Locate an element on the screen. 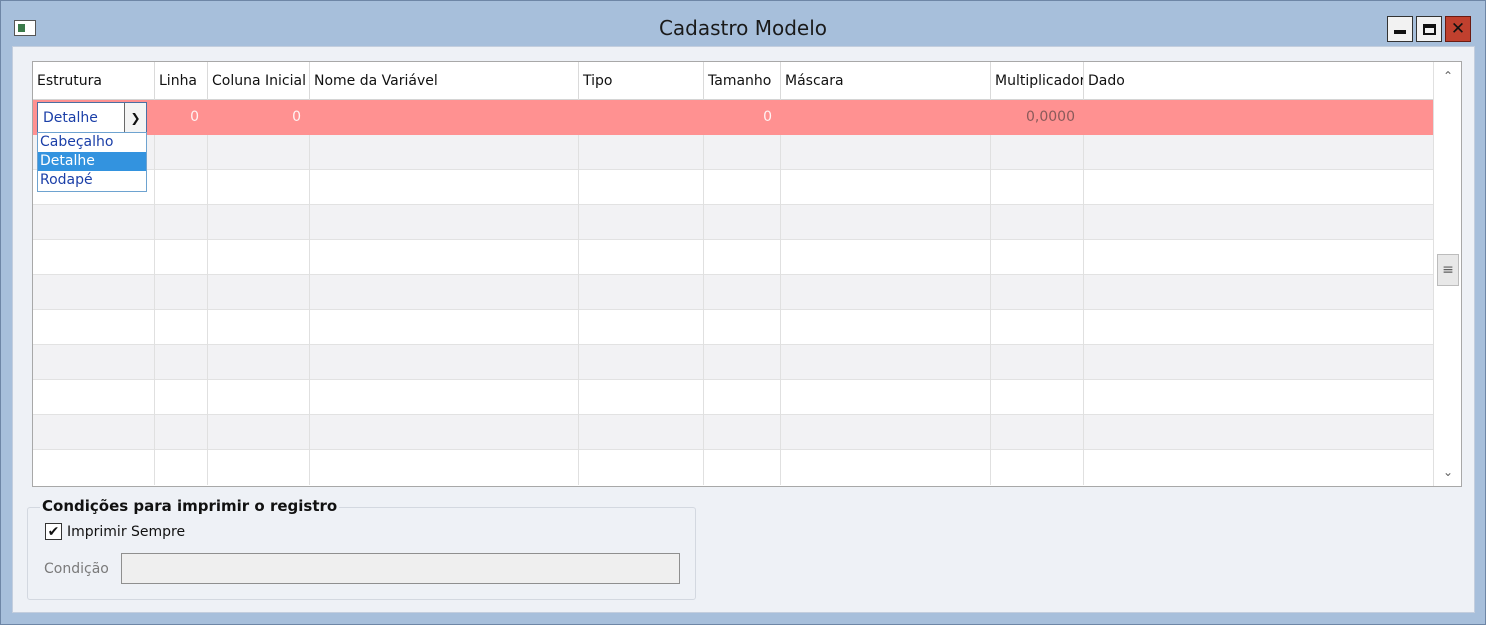 Image resolution: width=1486 pixels, height=625 pixels. group-title: Condições para imprimir o registro is located at coordinates (190, 506).